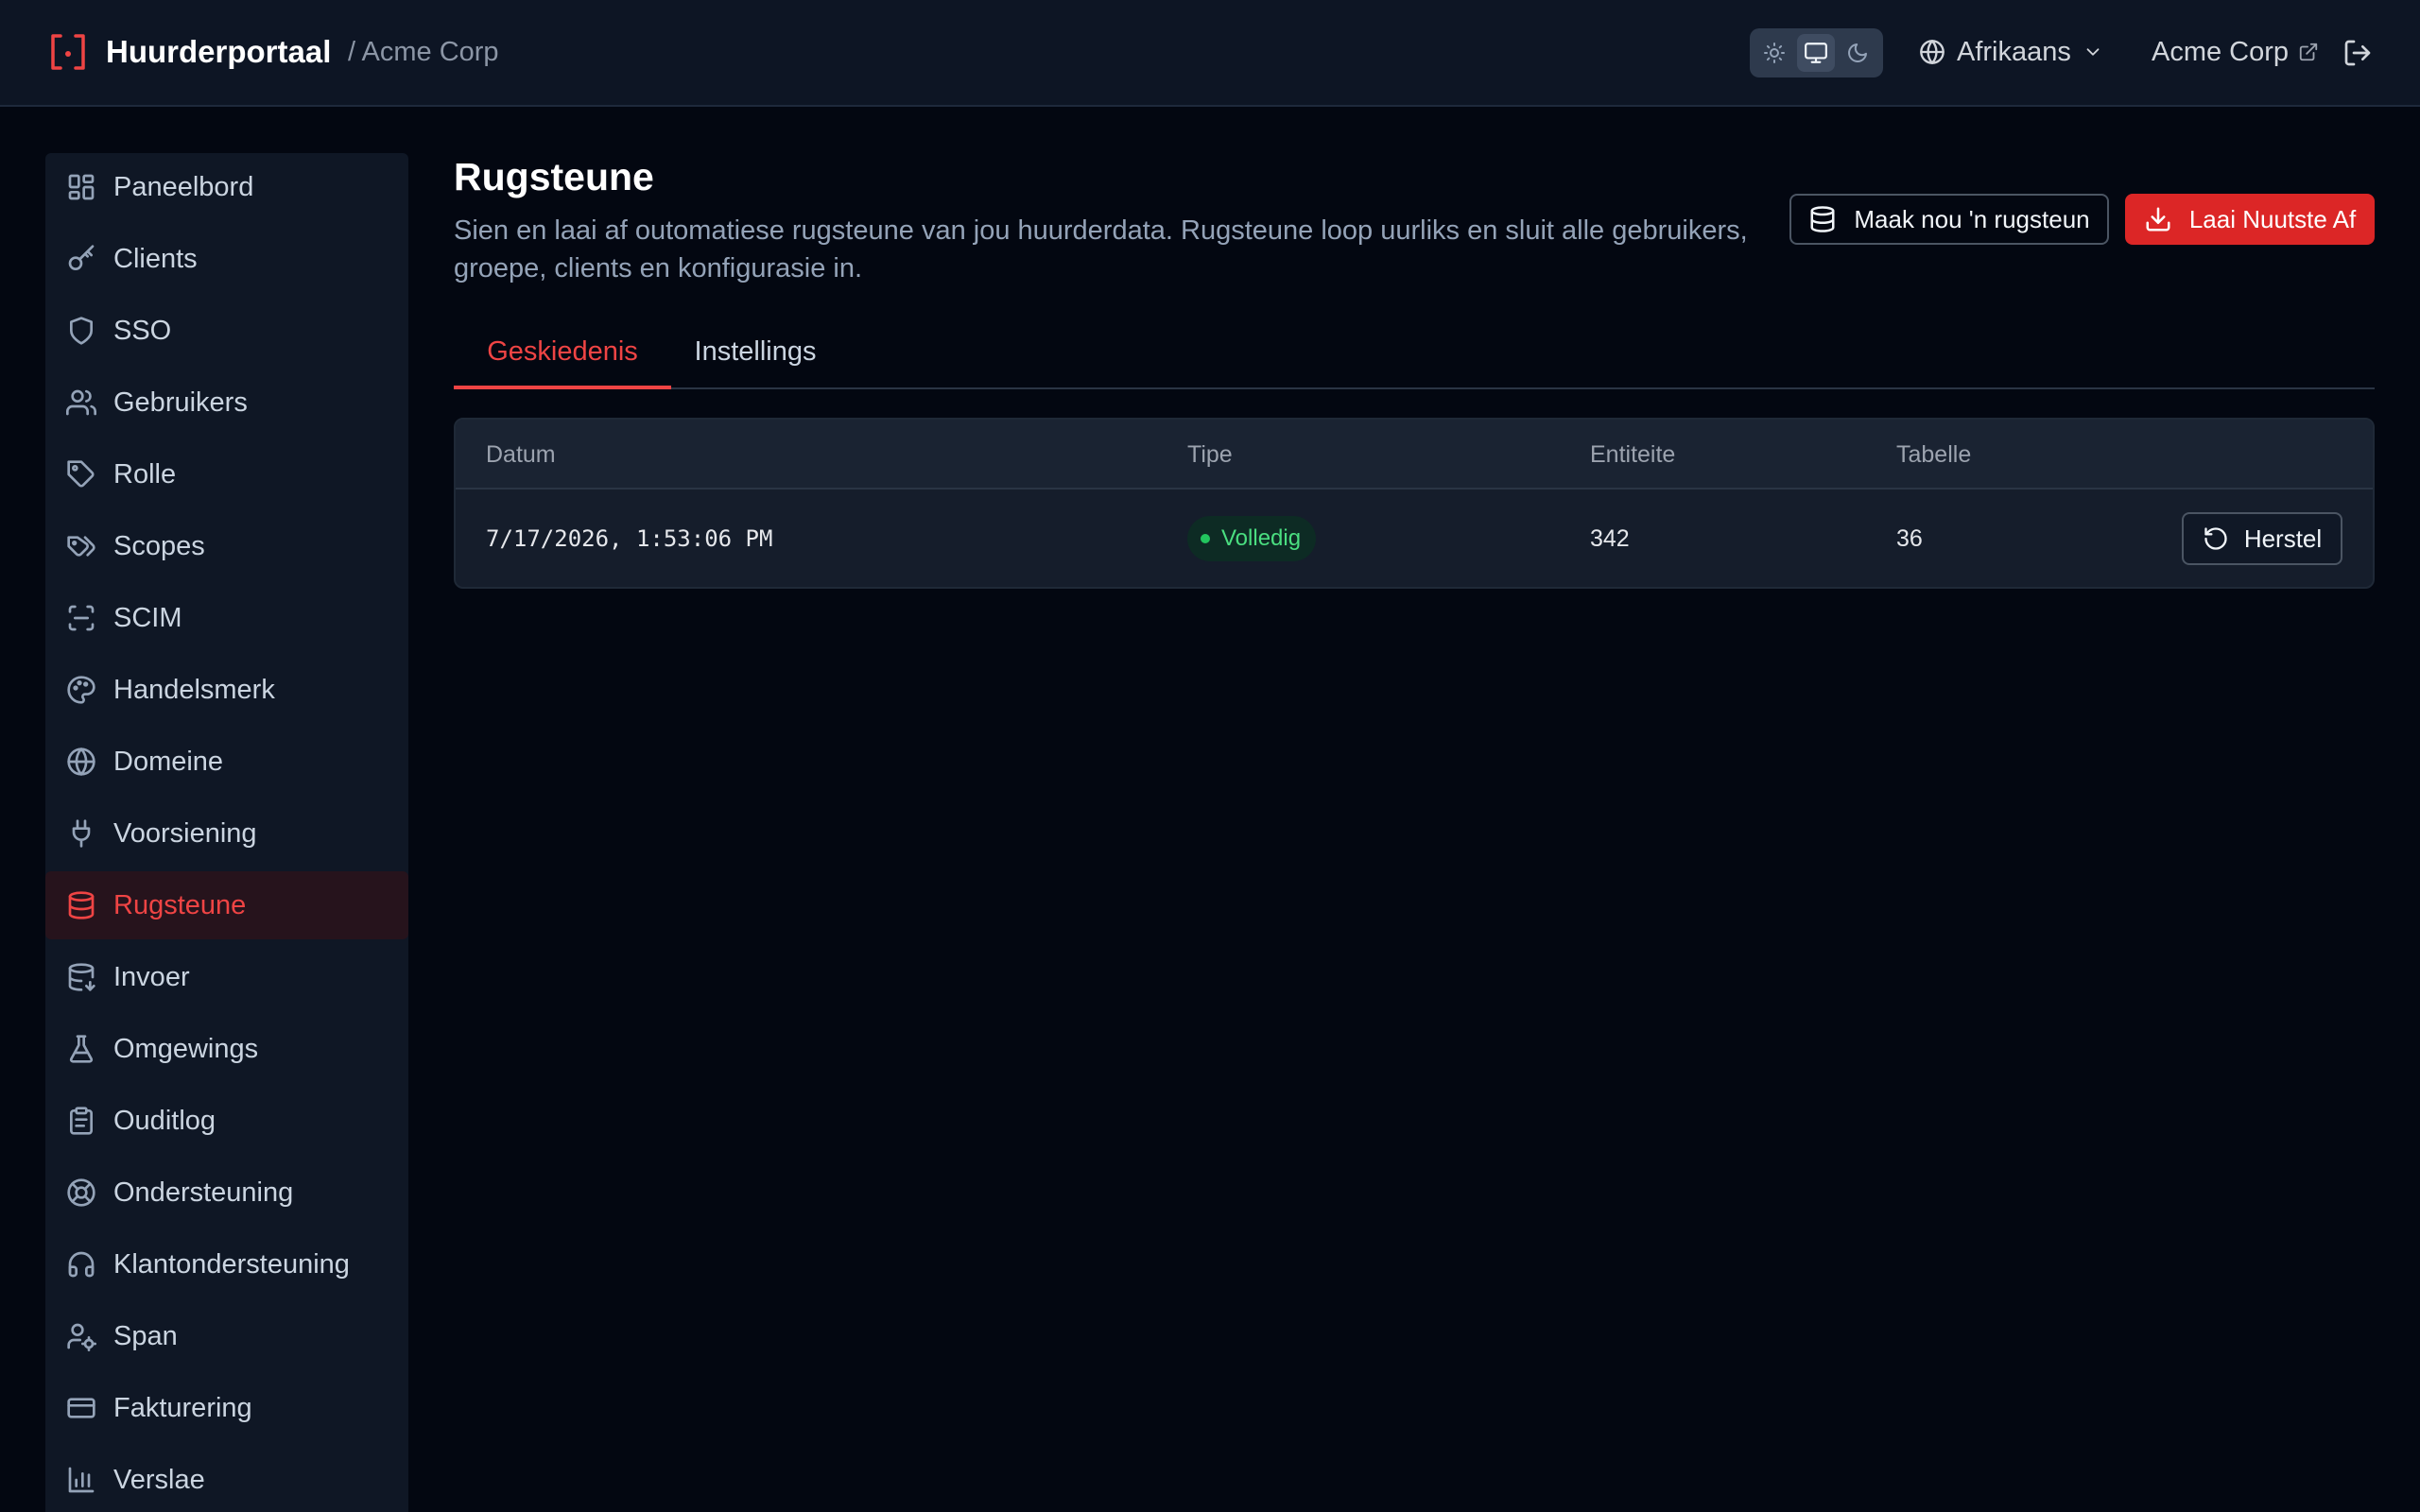  Describe the element at coordinates (81, 1049) in the screenshot. I see `flask-icon` at that location.